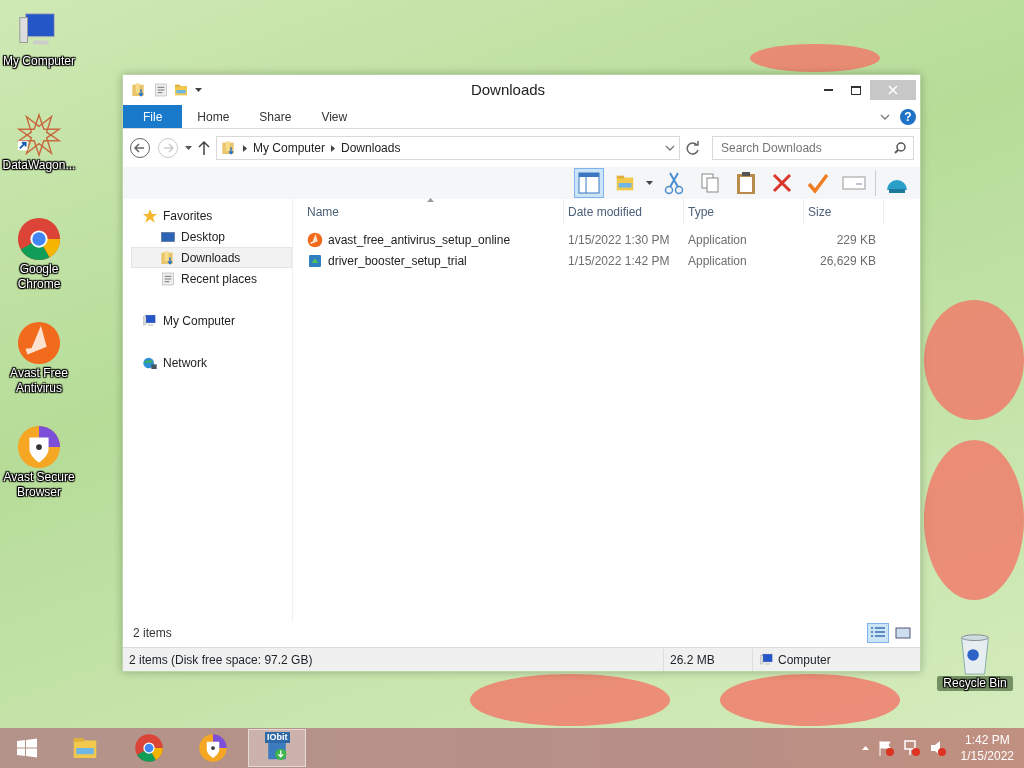  What do you see at coordinates (275, 116) in the screenshot?
I see `ribbon-tab: Share` at bounding box center [275, 116].